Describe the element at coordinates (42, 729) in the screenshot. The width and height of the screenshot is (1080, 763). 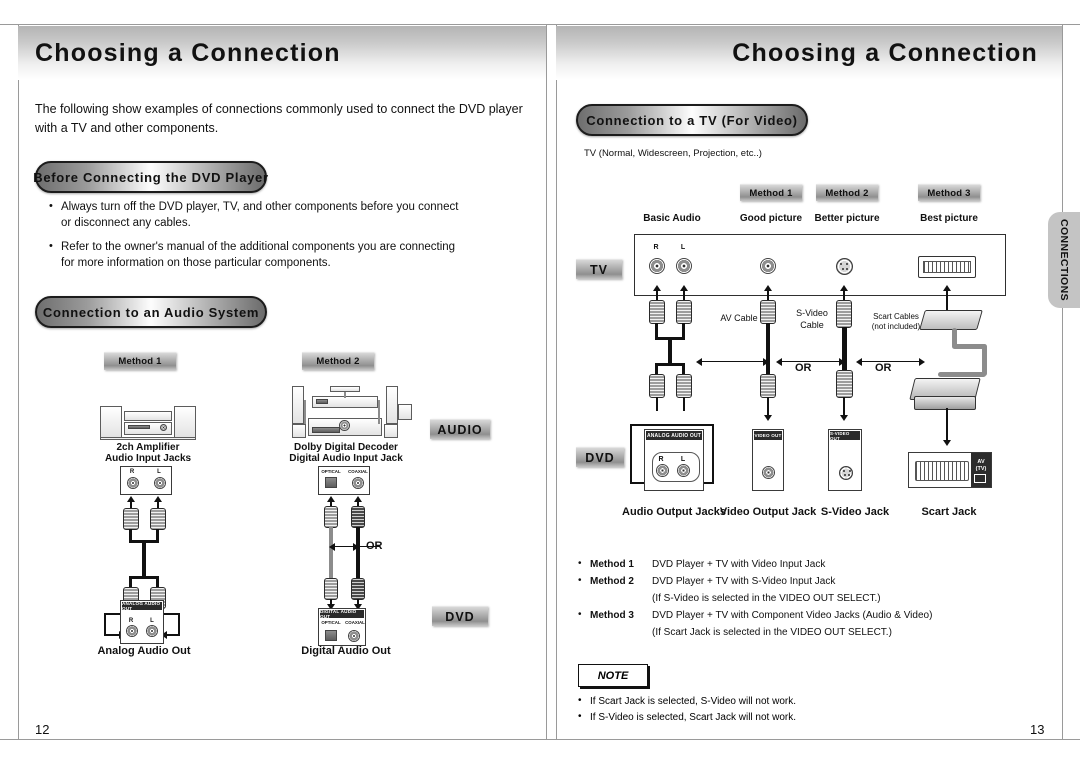
I see `folio-left: 12` at that location.